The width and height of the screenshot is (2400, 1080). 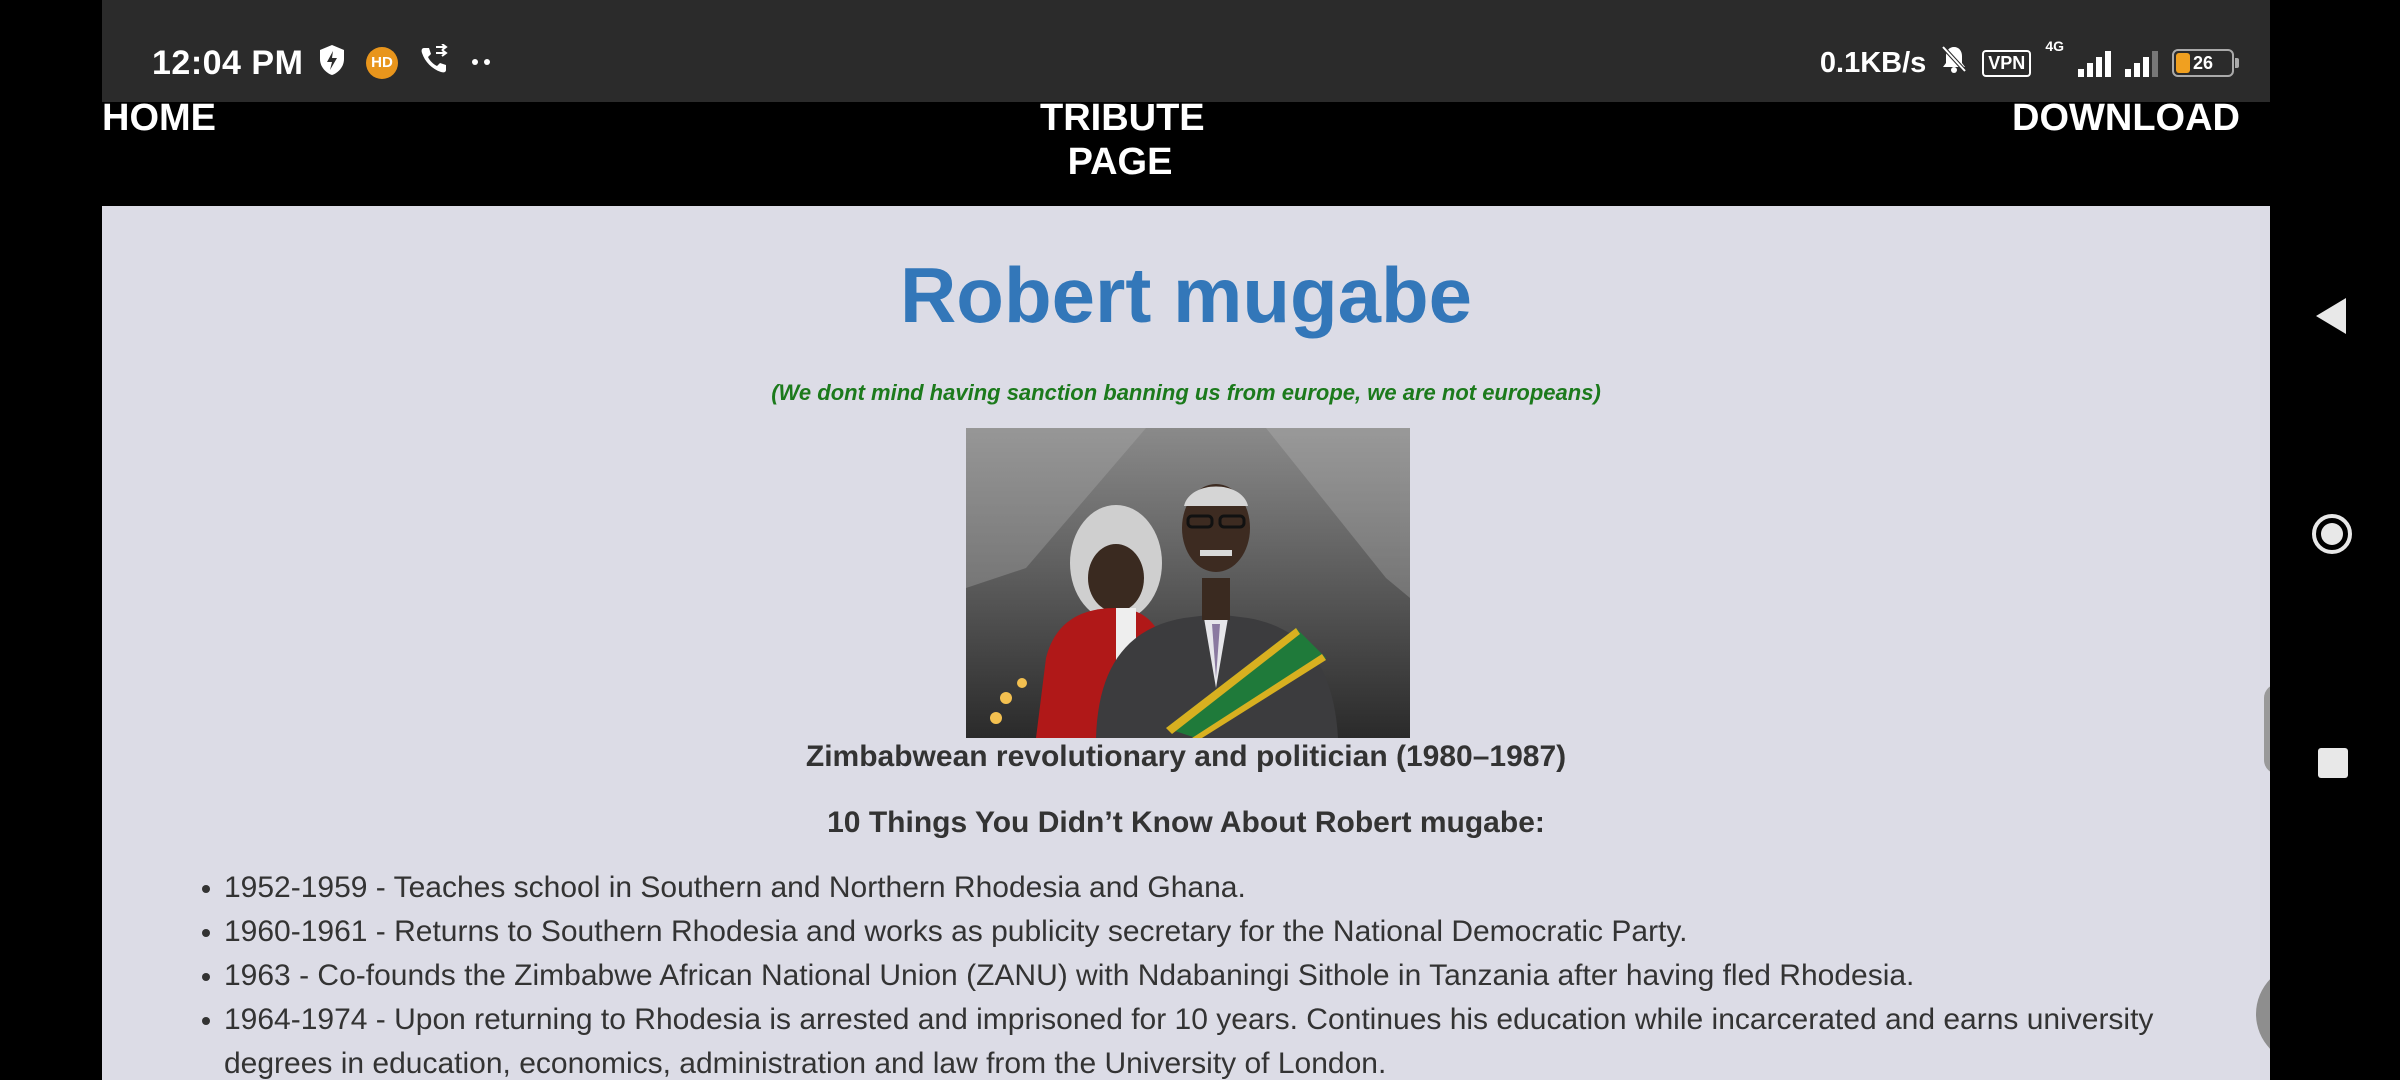 I want to click on call-forward-icon, so click(x=434, y=62).